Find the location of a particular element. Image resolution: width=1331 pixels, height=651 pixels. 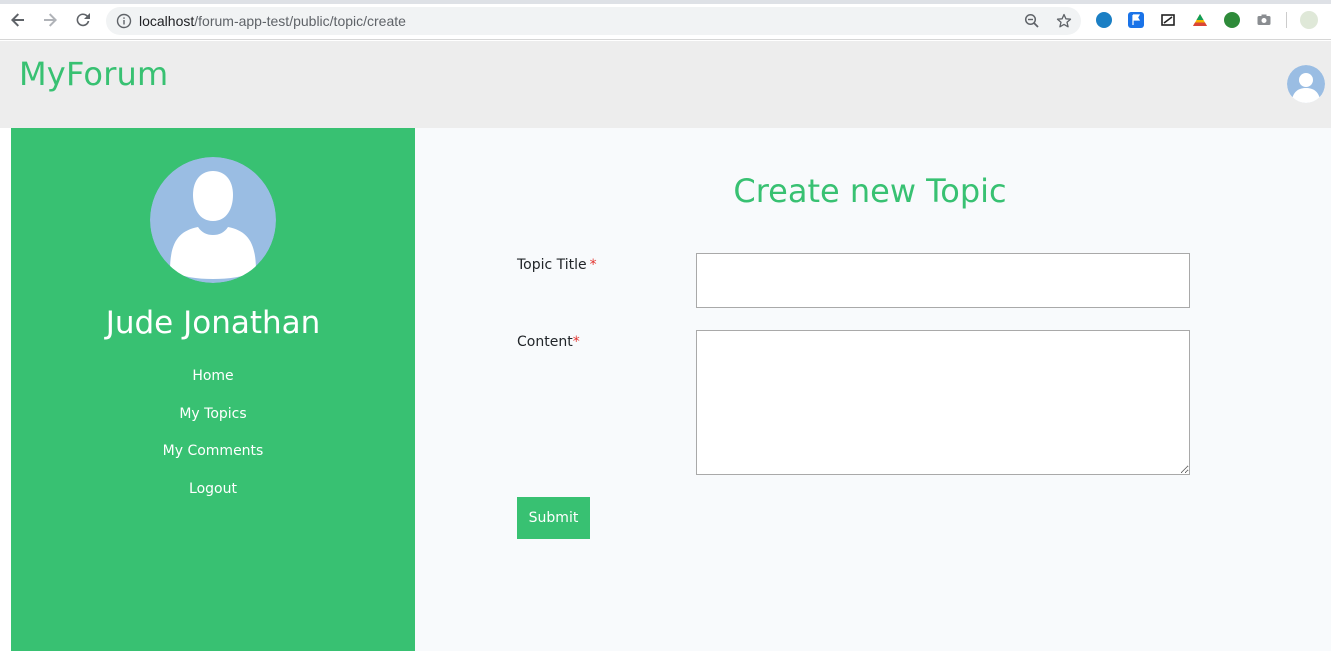

camera-icon is located at coordinates (1264, 20).